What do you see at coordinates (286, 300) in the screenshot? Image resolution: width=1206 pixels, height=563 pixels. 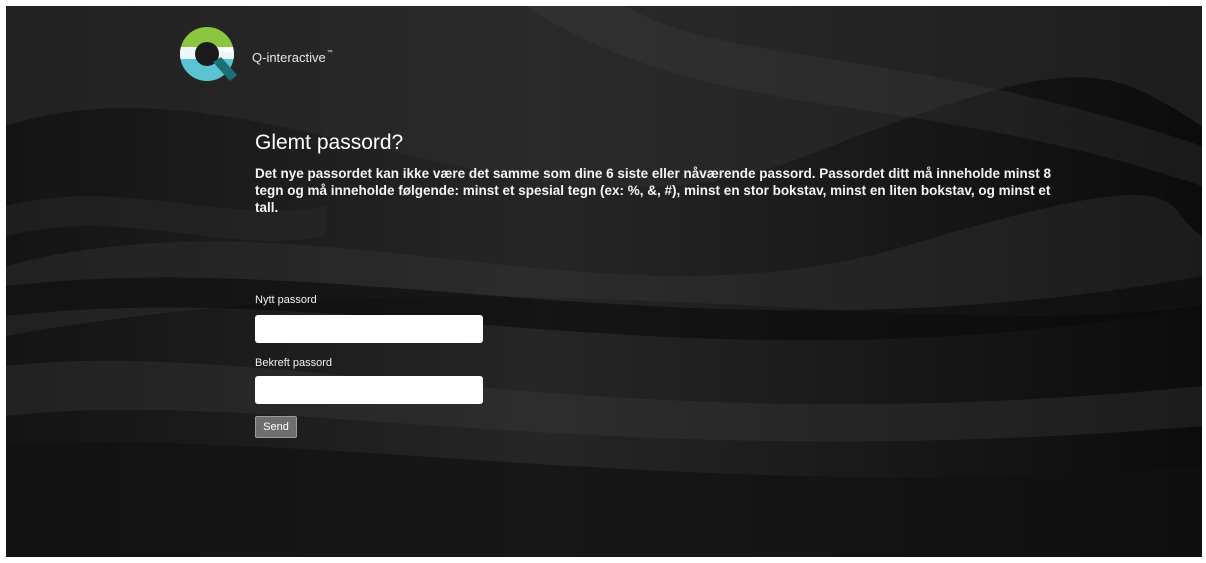 I see `new-password-label: Nytt passord` at bounding box center [286, 300].